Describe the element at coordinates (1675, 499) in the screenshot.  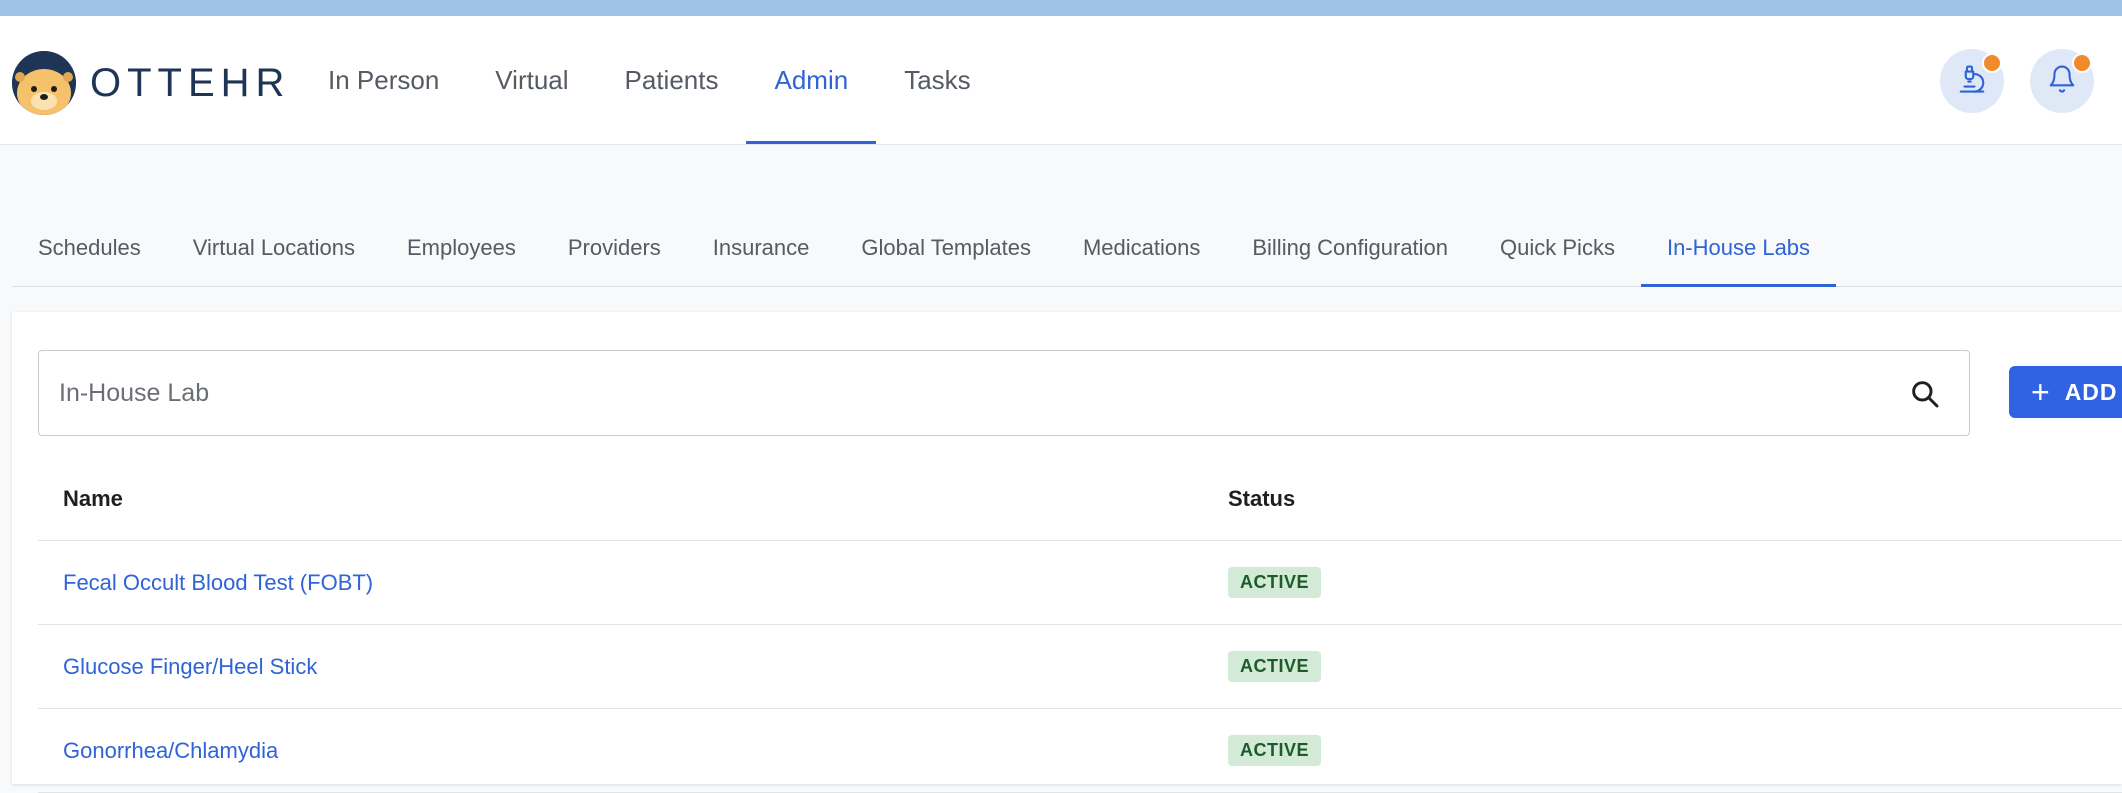
I see `column-header-status: Status` at that location.